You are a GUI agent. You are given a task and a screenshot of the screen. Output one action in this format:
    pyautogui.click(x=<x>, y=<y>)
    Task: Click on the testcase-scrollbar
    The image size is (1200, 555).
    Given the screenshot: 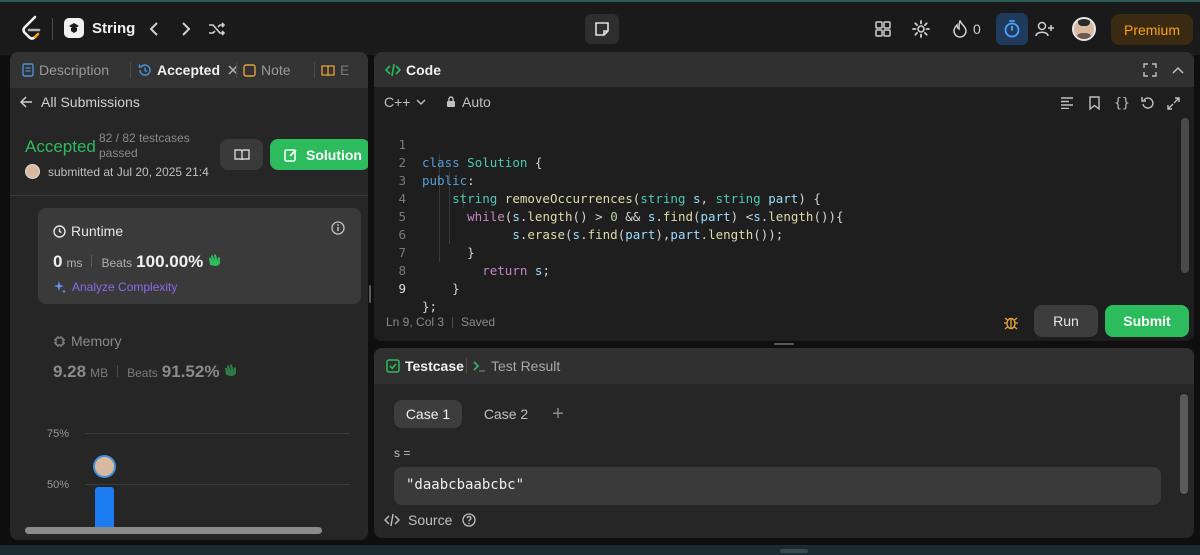 What is the action you would take?
    pyautogui.click(x=1184, y=444)
    